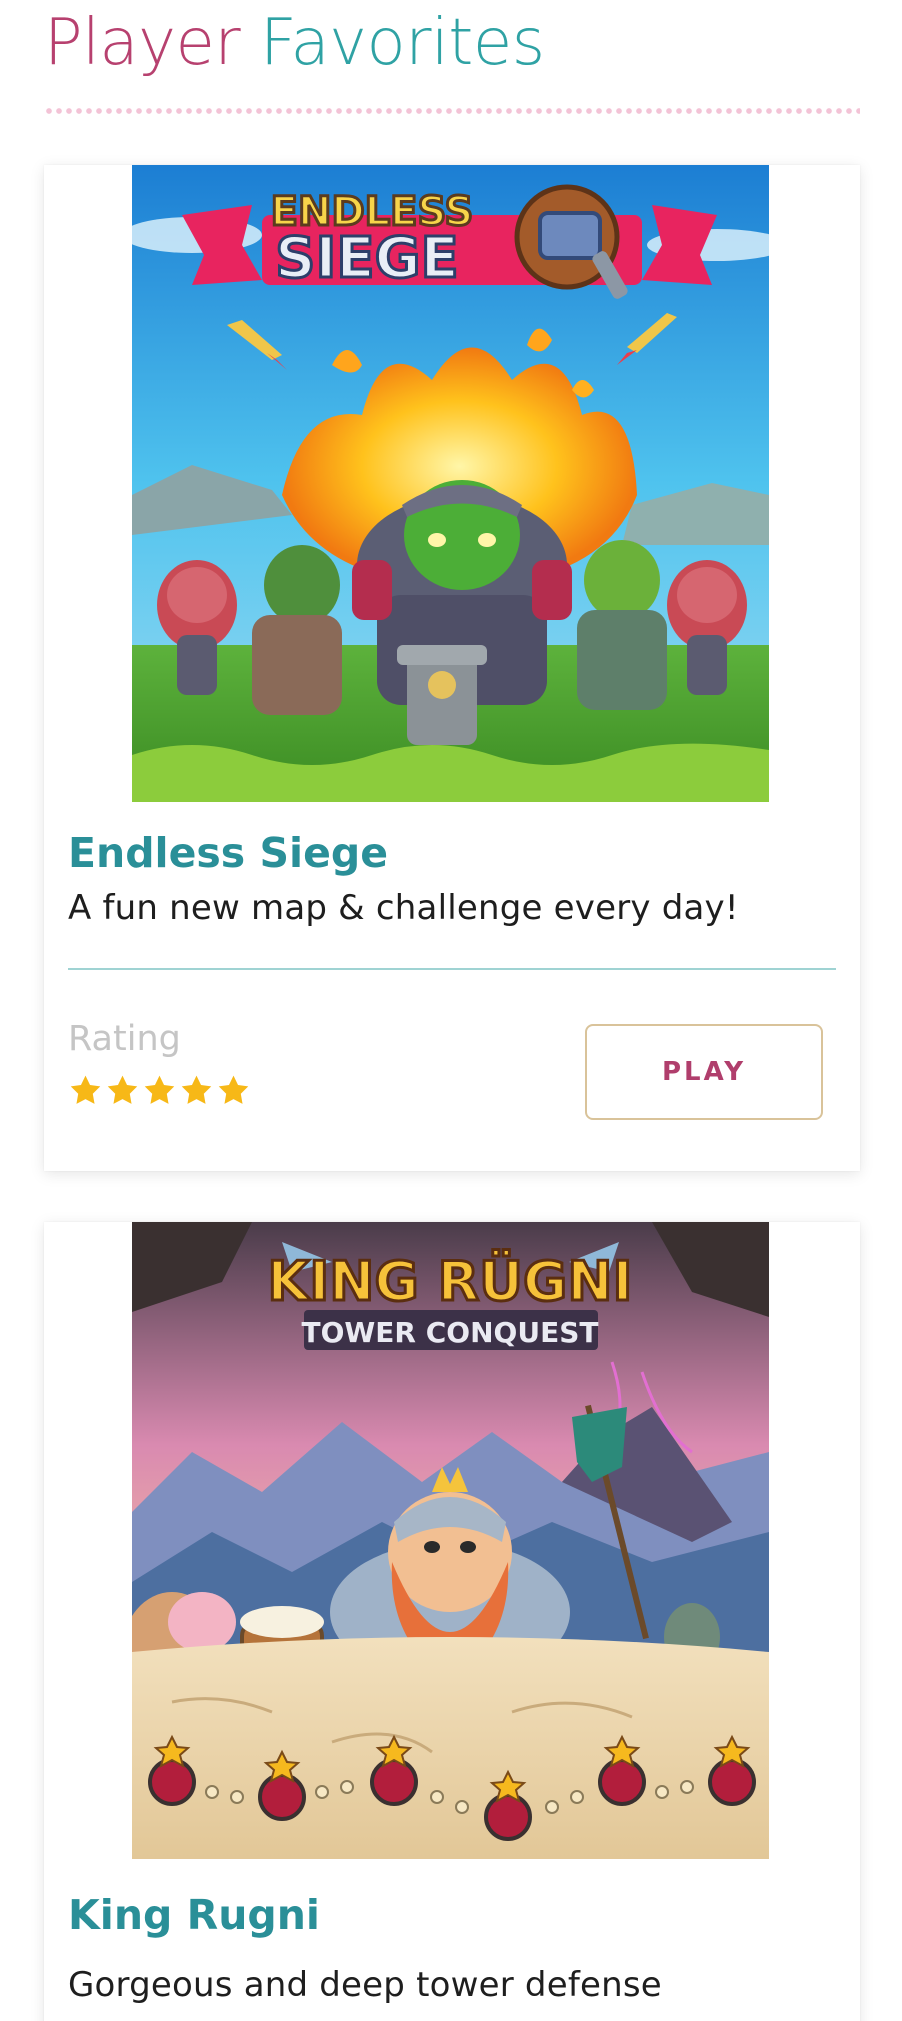  I want to click on rating-label: Rating, so click(124, 1039).